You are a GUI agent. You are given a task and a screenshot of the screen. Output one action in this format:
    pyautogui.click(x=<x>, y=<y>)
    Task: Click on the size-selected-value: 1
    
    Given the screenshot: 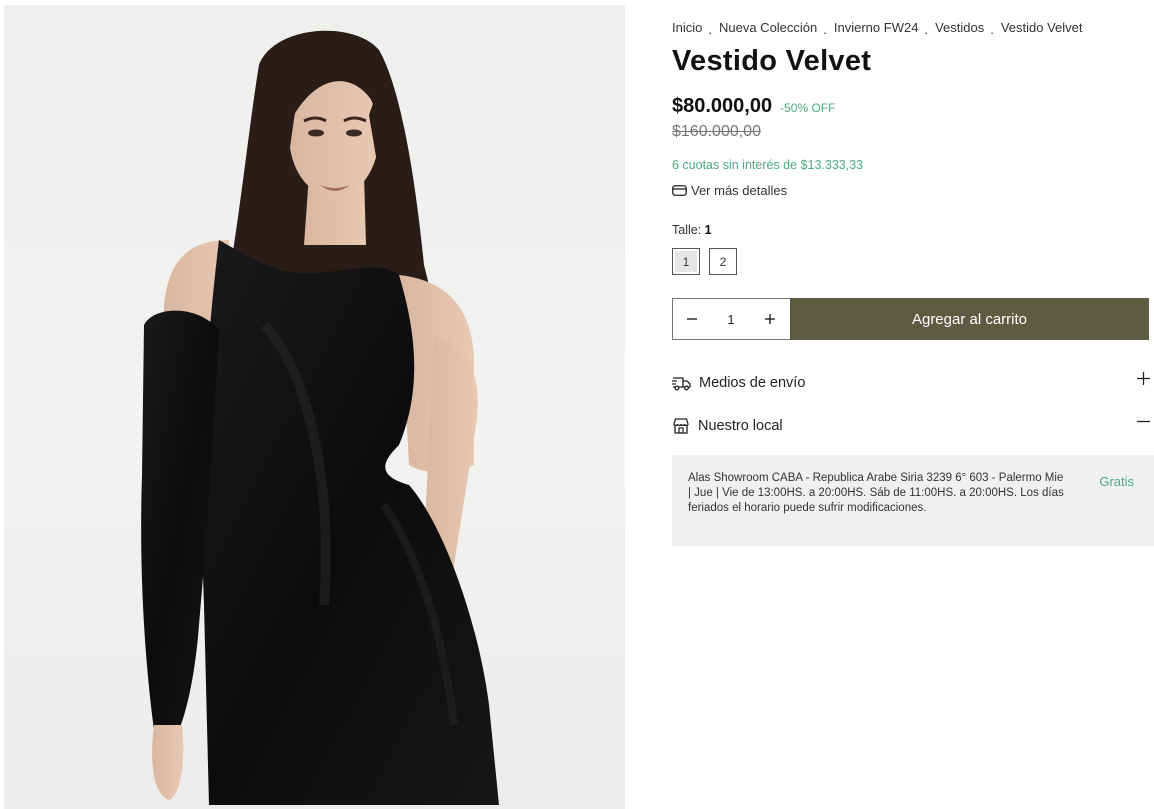 What is the action you would take?
    pyautogui.click(x=708, y=230)
    